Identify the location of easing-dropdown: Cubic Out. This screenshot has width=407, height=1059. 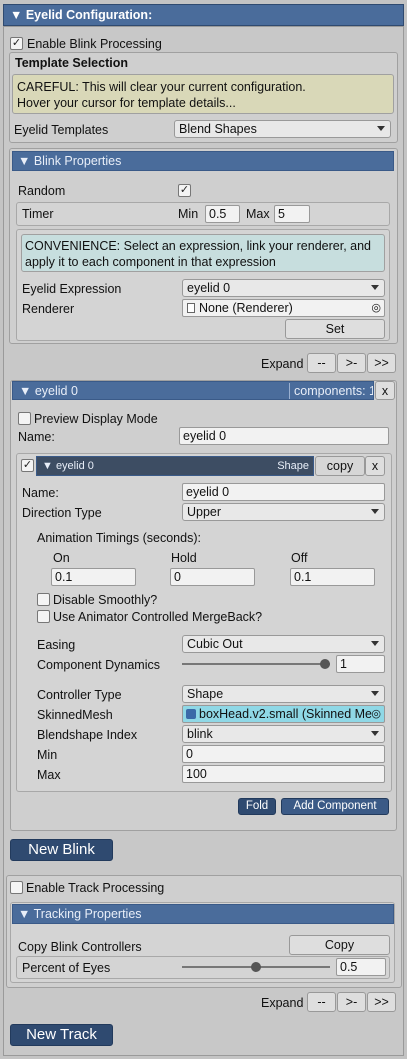
(283, 644).